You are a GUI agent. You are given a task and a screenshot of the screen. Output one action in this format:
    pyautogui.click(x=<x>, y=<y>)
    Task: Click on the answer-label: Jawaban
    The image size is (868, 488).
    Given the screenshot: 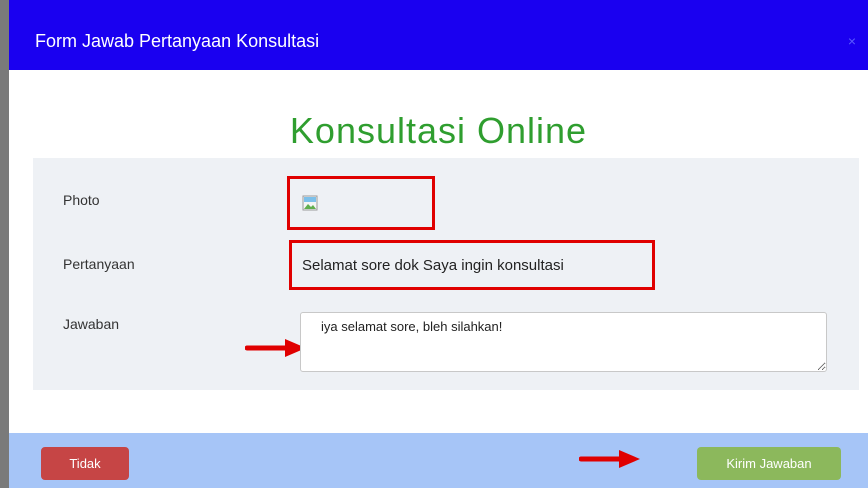 What is the action you would take?
    pyautogui.click(x=91, y=324)
    